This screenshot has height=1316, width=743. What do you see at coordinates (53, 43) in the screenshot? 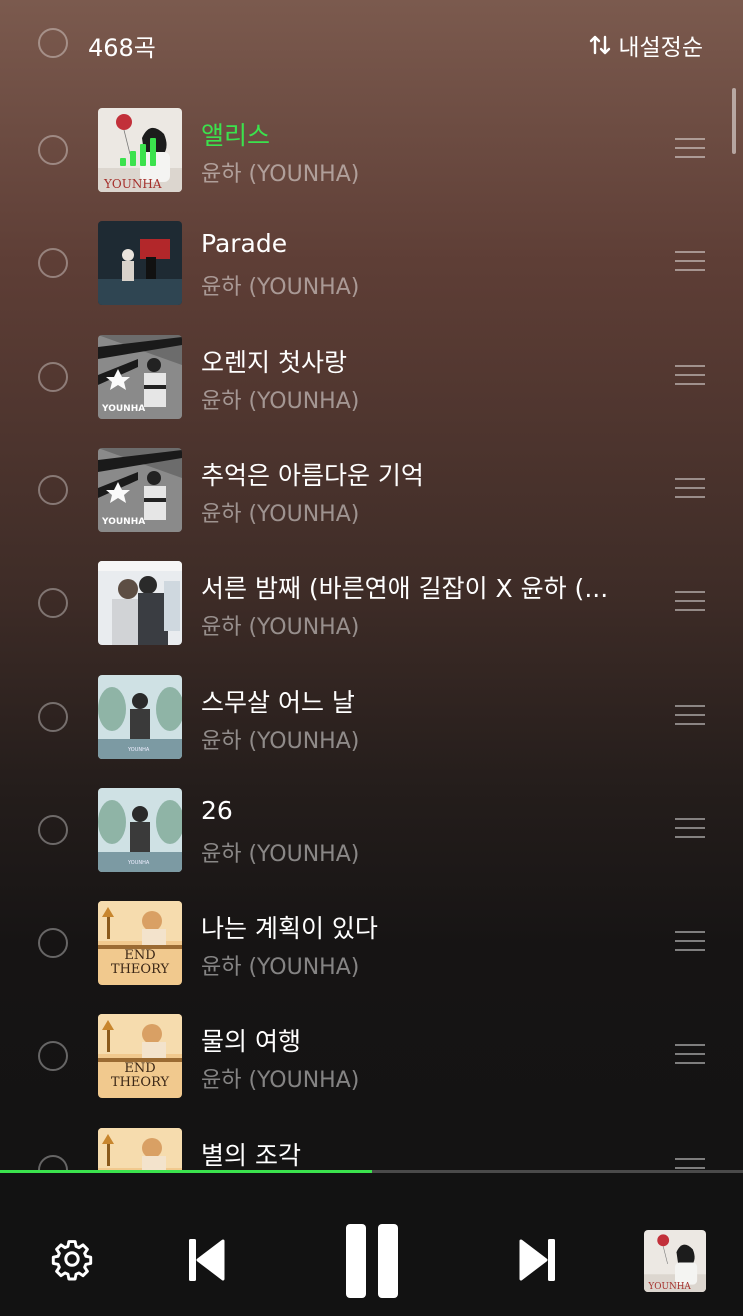
I see `select-all-checkbox` at bounding box center [53, 43].